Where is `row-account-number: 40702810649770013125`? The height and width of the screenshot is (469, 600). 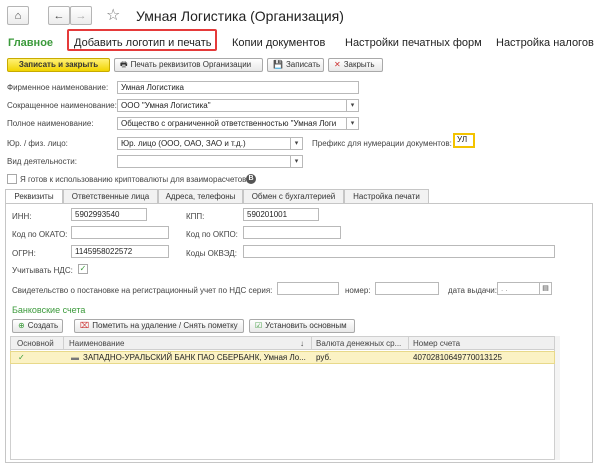 row-account-number: 40702810649770013125 is located at coordinates (457, 357).